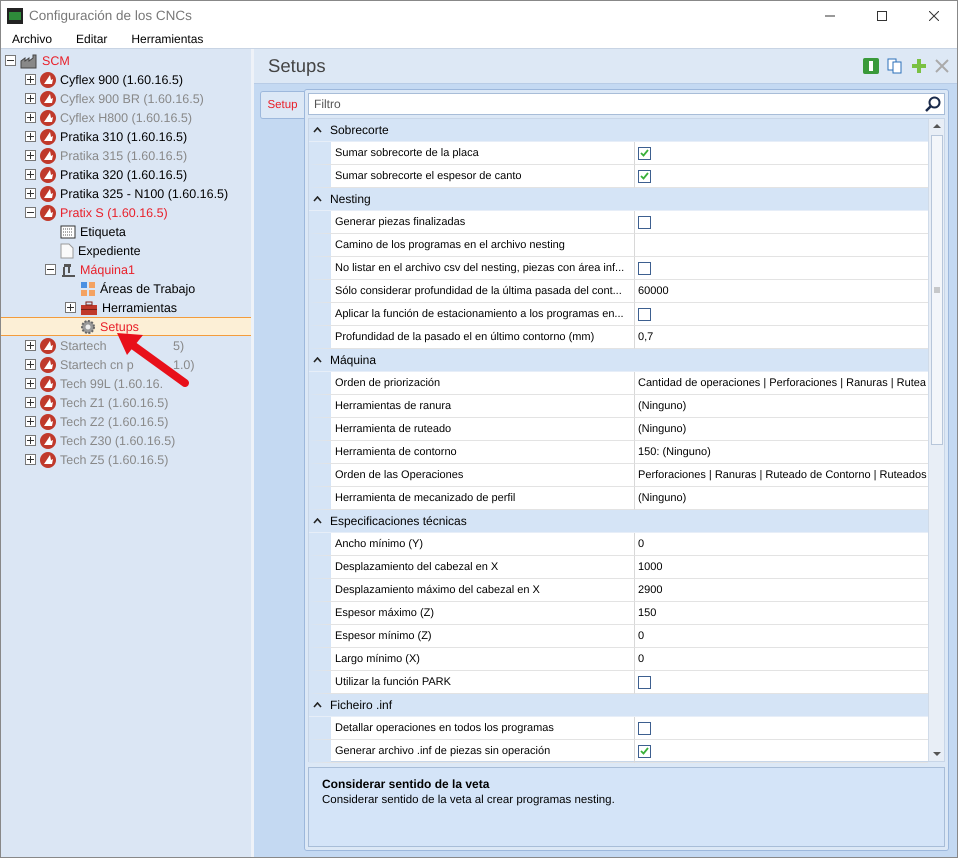 The height and width of the screenshot is (858, 958). Describe the element at coordinates (126, 60) in the screenshot. I see `tree-item: SCM` at that location.